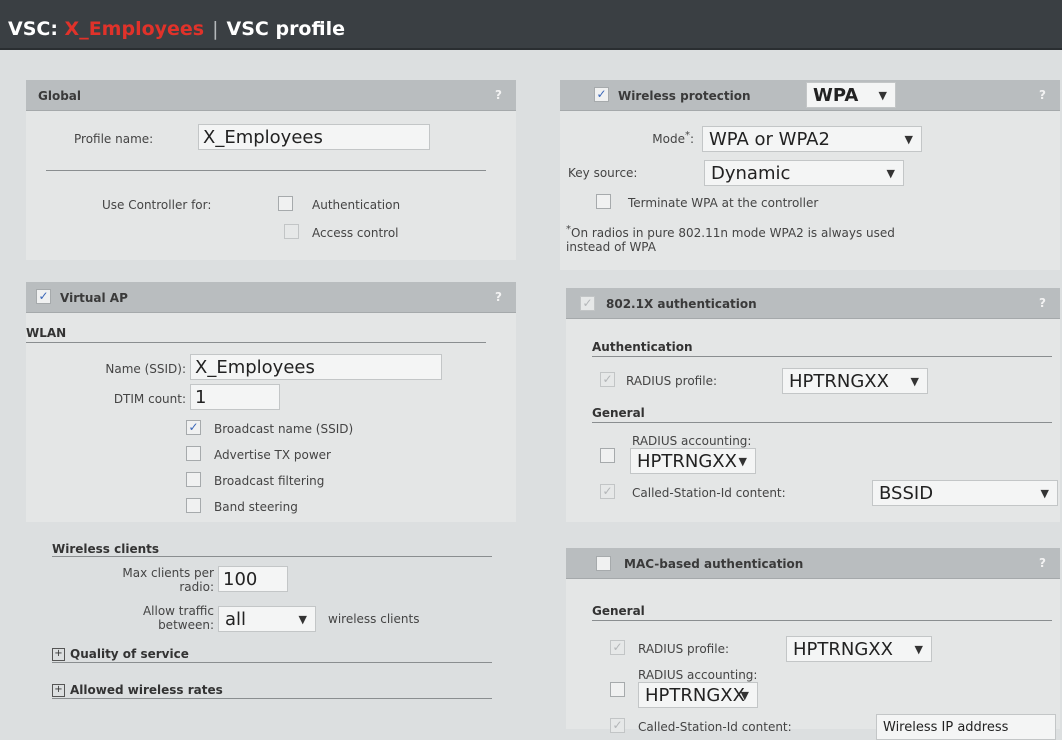 The width and height of the screenshot is (1062, 740). What do you see at coordinates (813, 563) in the screenshot?
I see `mac-auth-header: MAC-based authentication ?` at bounding box center [813, 563].